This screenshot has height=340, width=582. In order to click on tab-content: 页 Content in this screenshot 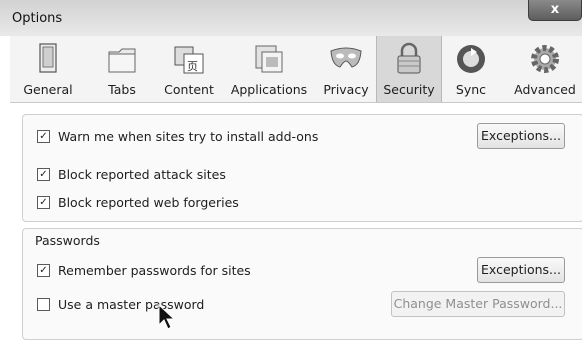, I will do `click(189, 69)`.